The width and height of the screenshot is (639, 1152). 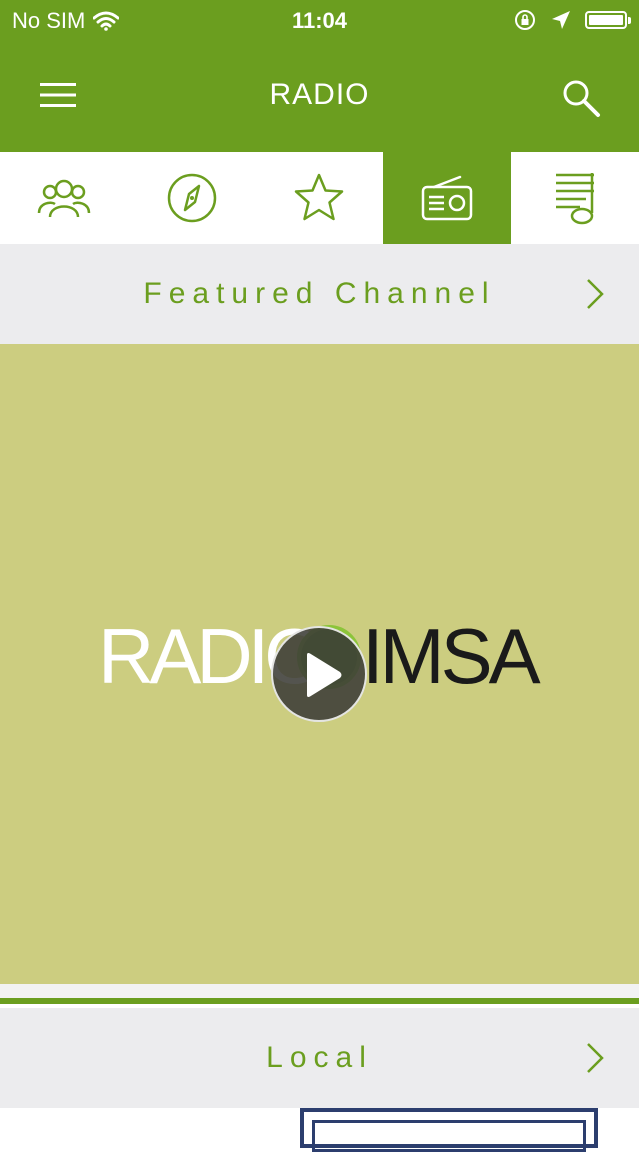 I want to click on star-icon, so click(x=319, y=197).